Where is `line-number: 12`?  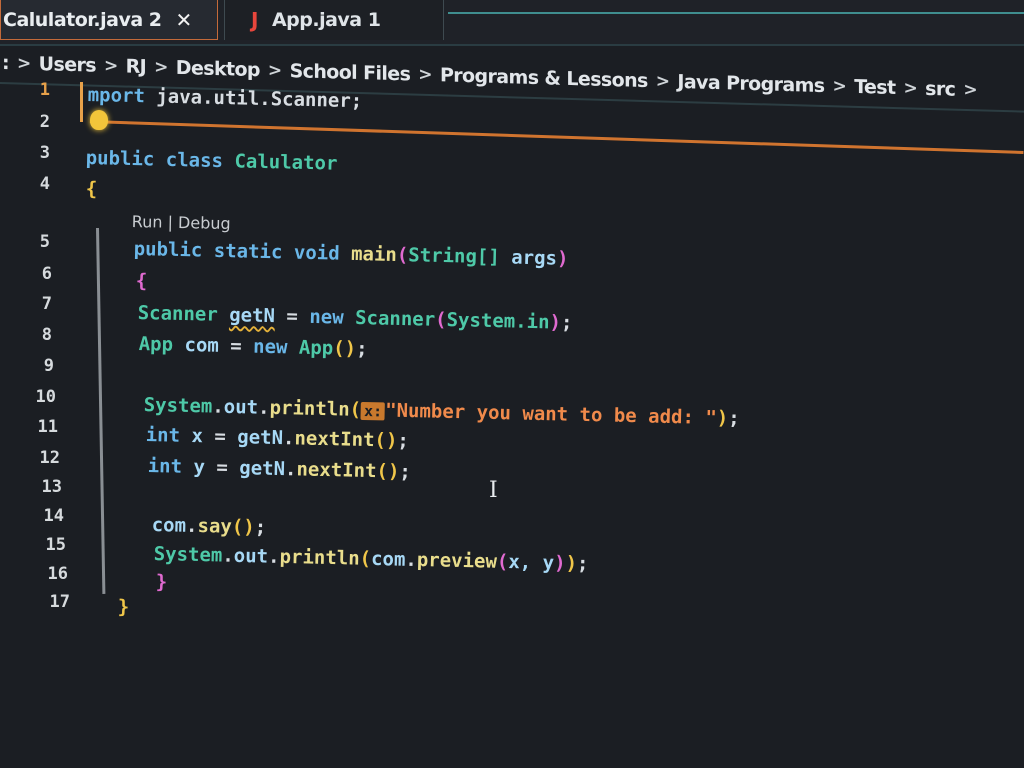
line-number: 12 is located at coordinates (35, 458).